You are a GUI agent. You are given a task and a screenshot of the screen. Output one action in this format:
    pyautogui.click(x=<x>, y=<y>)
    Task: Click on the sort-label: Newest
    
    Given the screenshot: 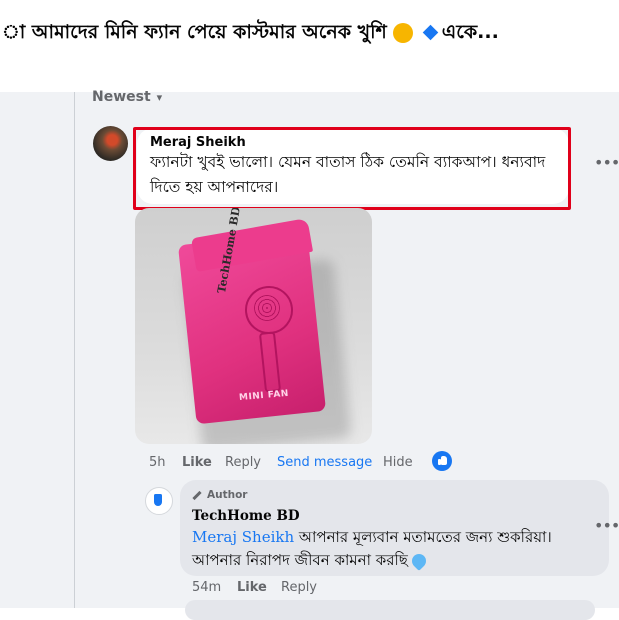 What is the action you would take?
    pyautogui.click(x=121, y=97)
    